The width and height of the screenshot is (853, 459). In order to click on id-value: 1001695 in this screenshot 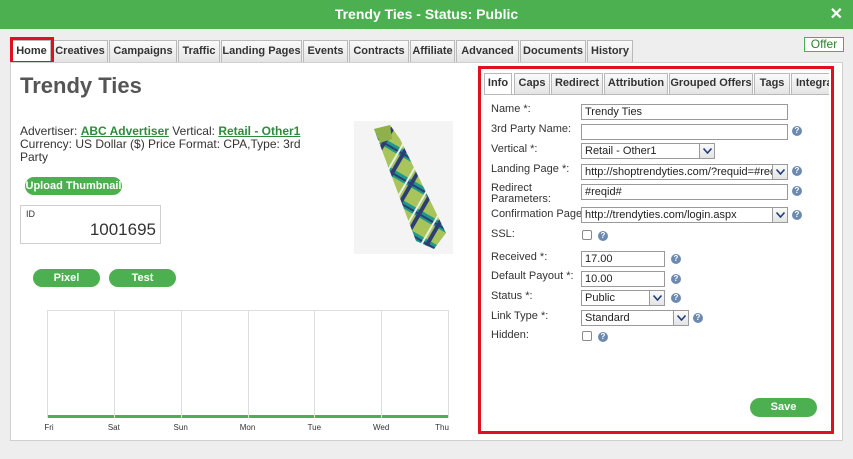, I will do `click(122, 229)`.